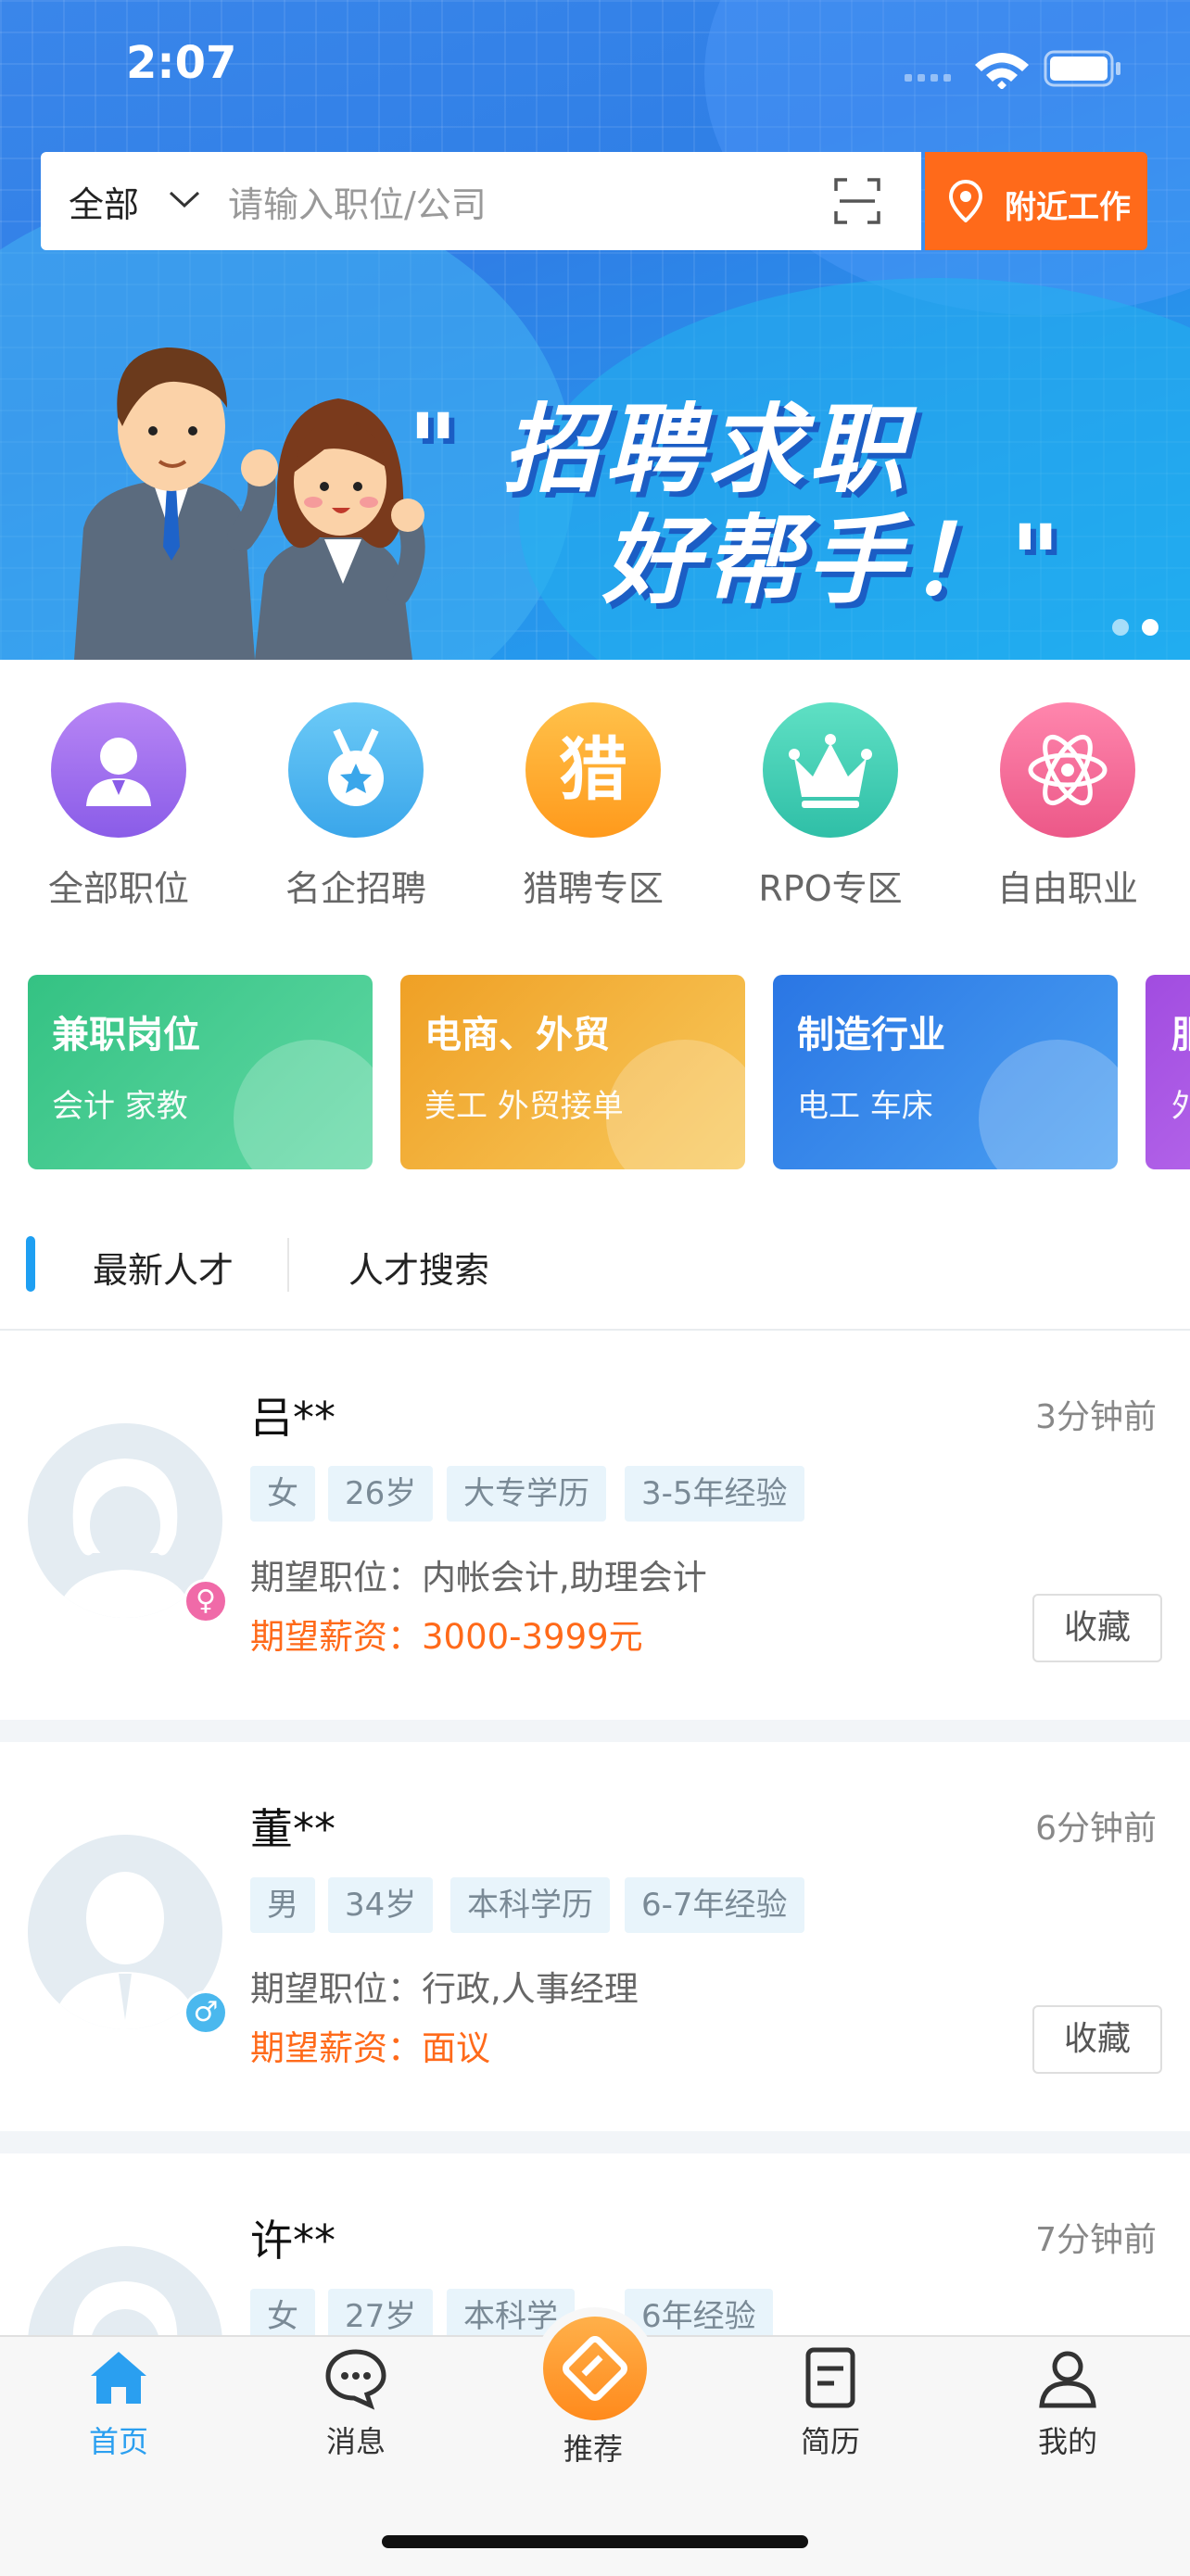  Describe the element at coordinates (206, 1601) in the screenshot. I see `female-icon: ♀` at that location.